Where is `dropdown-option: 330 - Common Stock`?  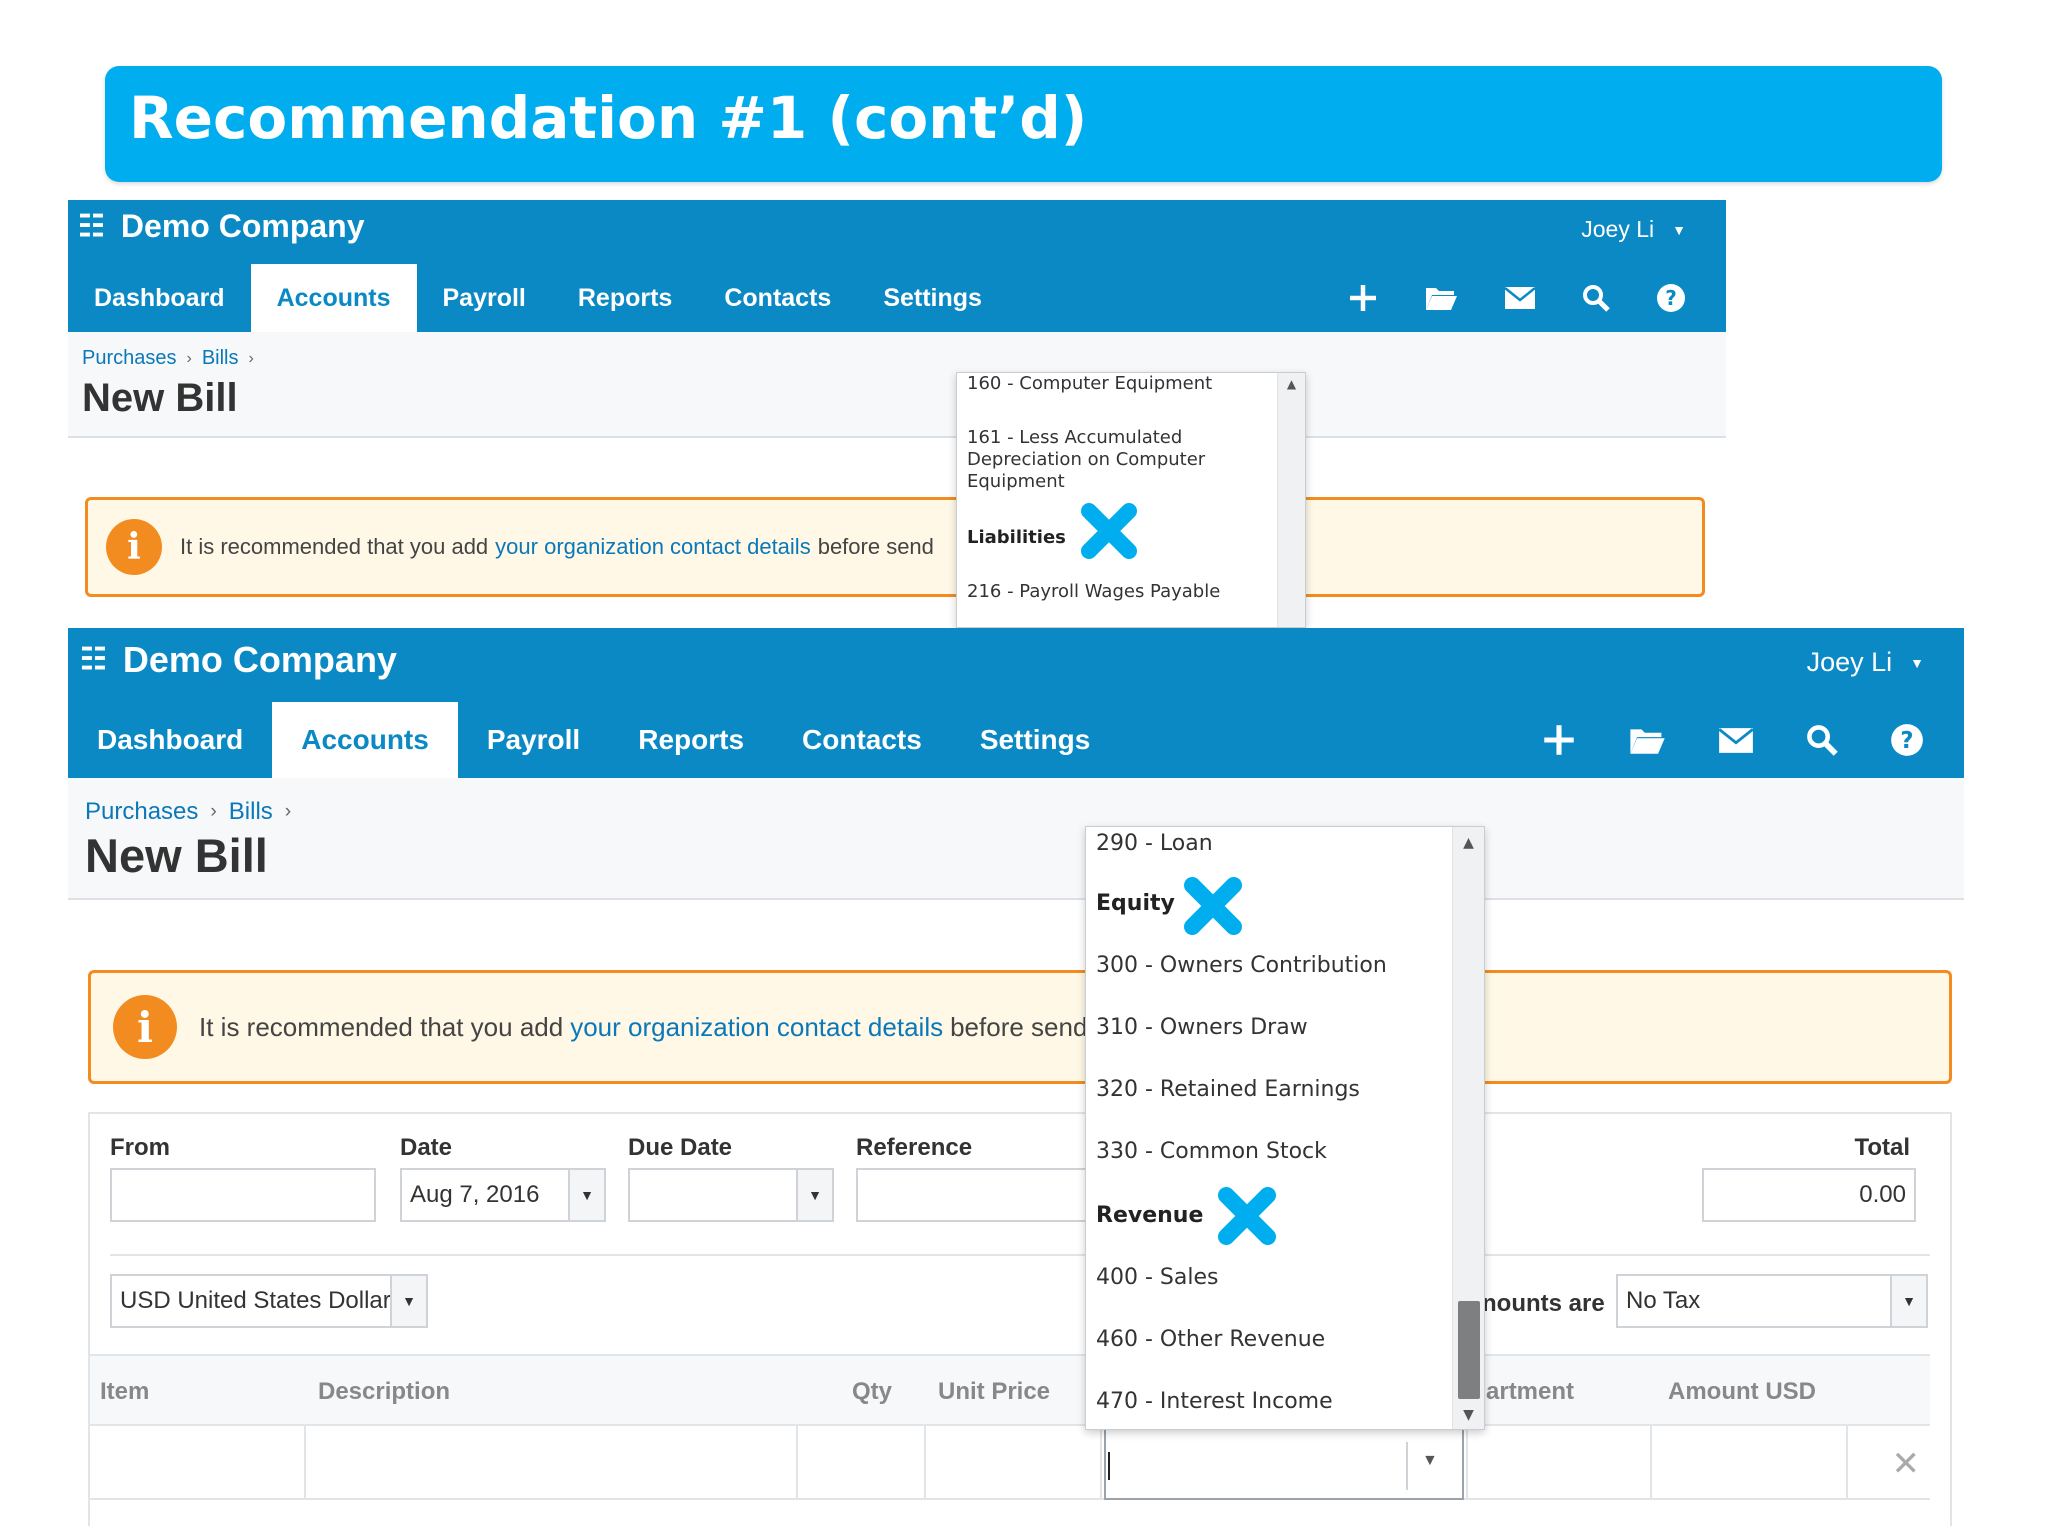
dropdown-option: 330 - Common Stock is located at coordinates (1211, 1151).